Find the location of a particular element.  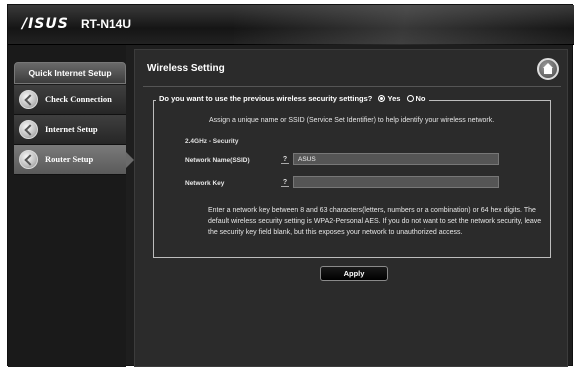

banner-decoration is located at coordinates (404, 25).